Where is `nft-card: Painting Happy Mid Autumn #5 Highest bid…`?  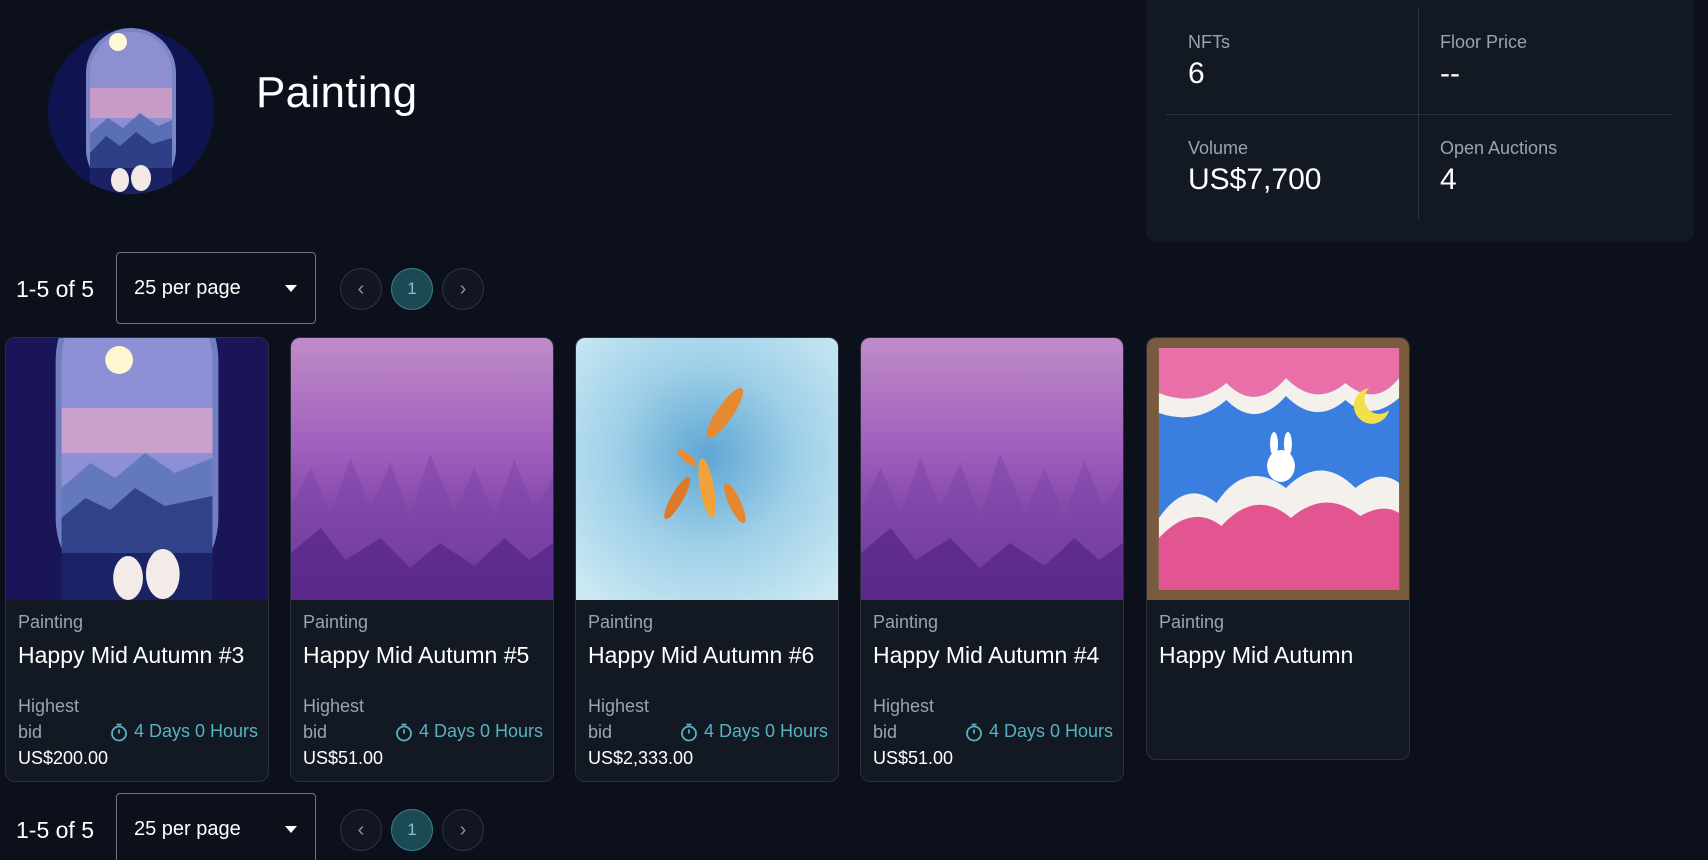 nft-card: Painting Happy Mid Autumn #5 Highest bid… is located at coordinates (422, 559).